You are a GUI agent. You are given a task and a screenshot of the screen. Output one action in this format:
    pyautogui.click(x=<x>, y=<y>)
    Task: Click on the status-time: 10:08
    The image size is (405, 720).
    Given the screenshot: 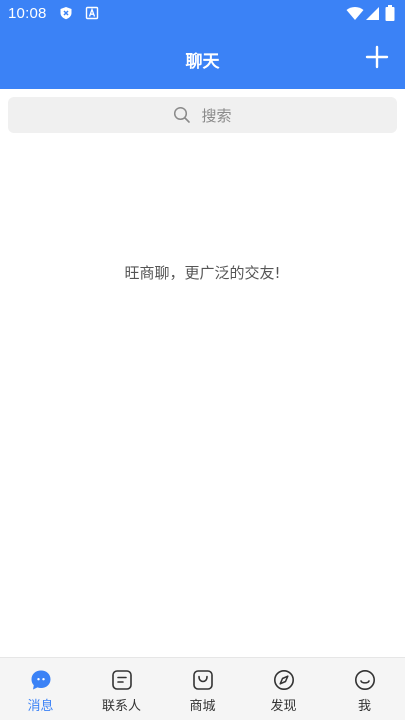 What is the action you would take?
    pyautogui.click(x=27, y=13)
    